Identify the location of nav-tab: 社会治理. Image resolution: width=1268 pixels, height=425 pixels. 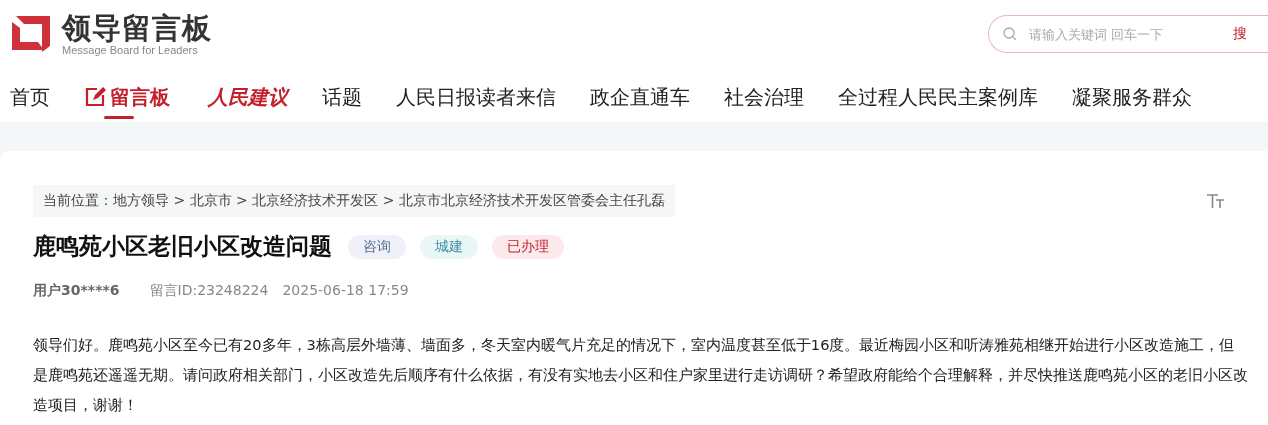
(764, 95).